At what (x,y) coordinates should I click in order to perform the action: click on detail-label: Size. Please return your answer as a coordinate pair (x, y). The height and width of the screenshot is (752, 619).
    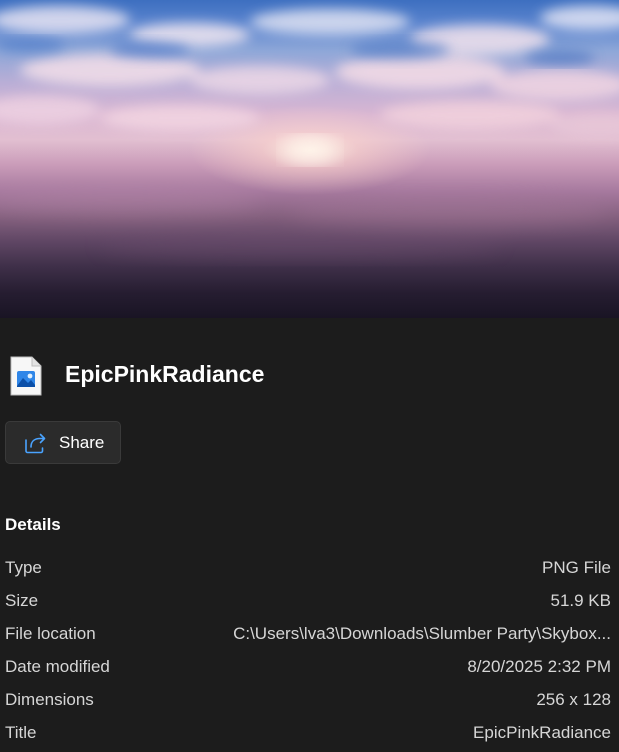
    Looking at the image, I should click on (22, 600).